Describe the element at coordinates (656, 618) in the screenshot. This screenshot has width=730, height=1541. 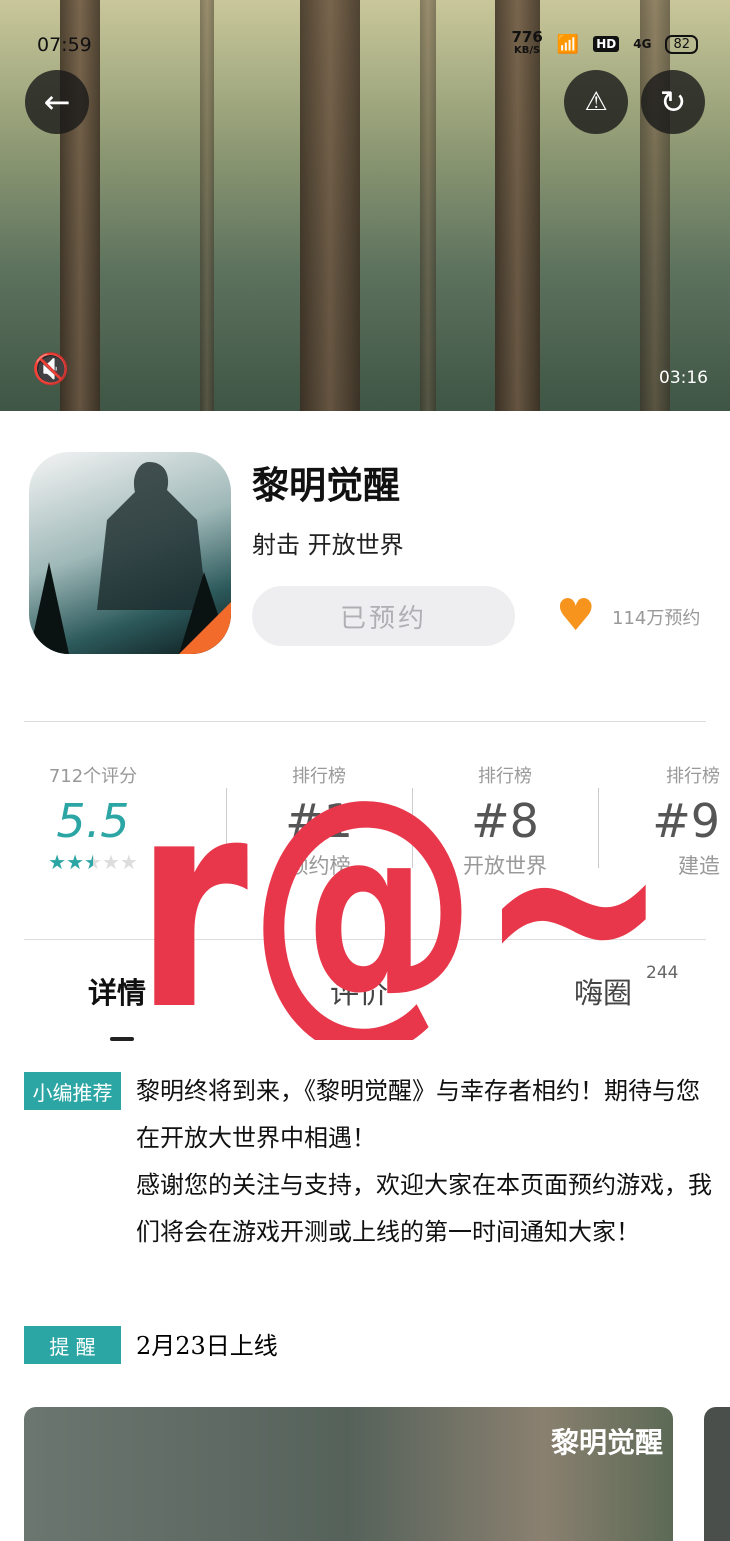
I see `reserve-count: 114万预约` at that location.